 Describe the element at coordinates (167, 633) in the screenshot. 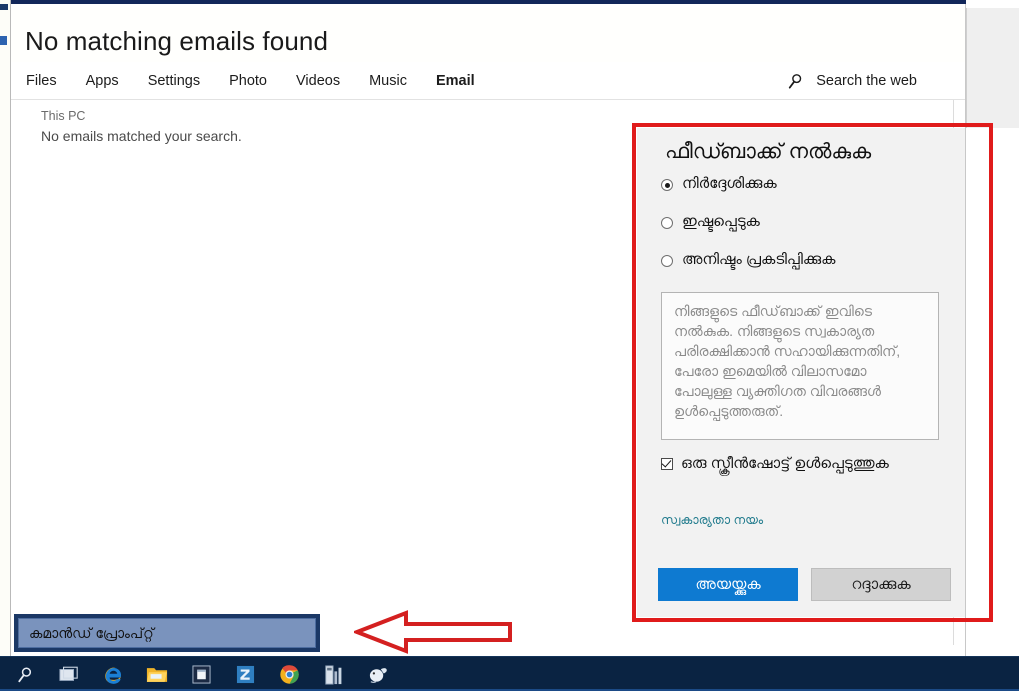

I see `taskbar-search-input: കമാൻഡ് പ്രോംപ്റ്റ്` at that location.